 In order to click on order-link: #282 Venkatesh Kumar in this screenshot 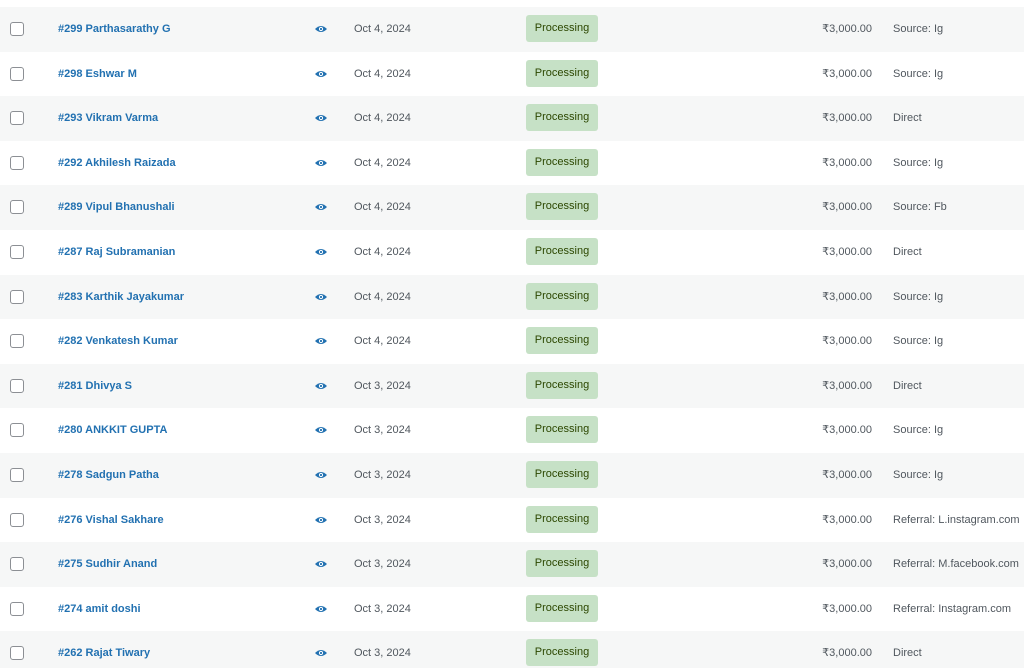, I will do `click(118, 341)`.